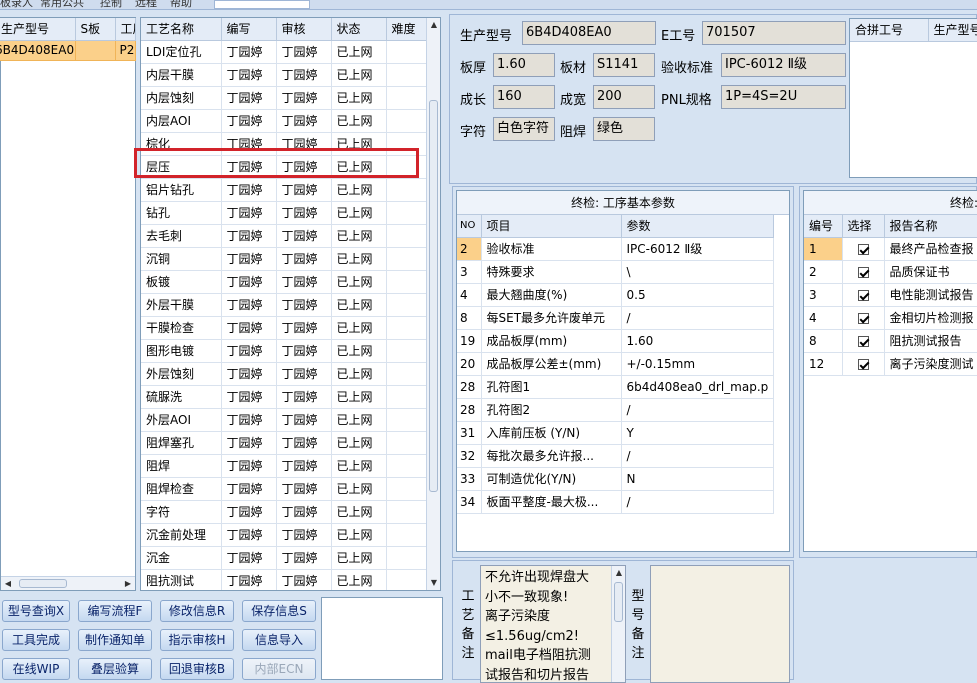 The width and height of the screenshot is (977, 683). What do you see at coordinates (68, 583) in the screenshot?
I see `model-list-hscroll: ◀ ▶` at bounding box center [68, 583].